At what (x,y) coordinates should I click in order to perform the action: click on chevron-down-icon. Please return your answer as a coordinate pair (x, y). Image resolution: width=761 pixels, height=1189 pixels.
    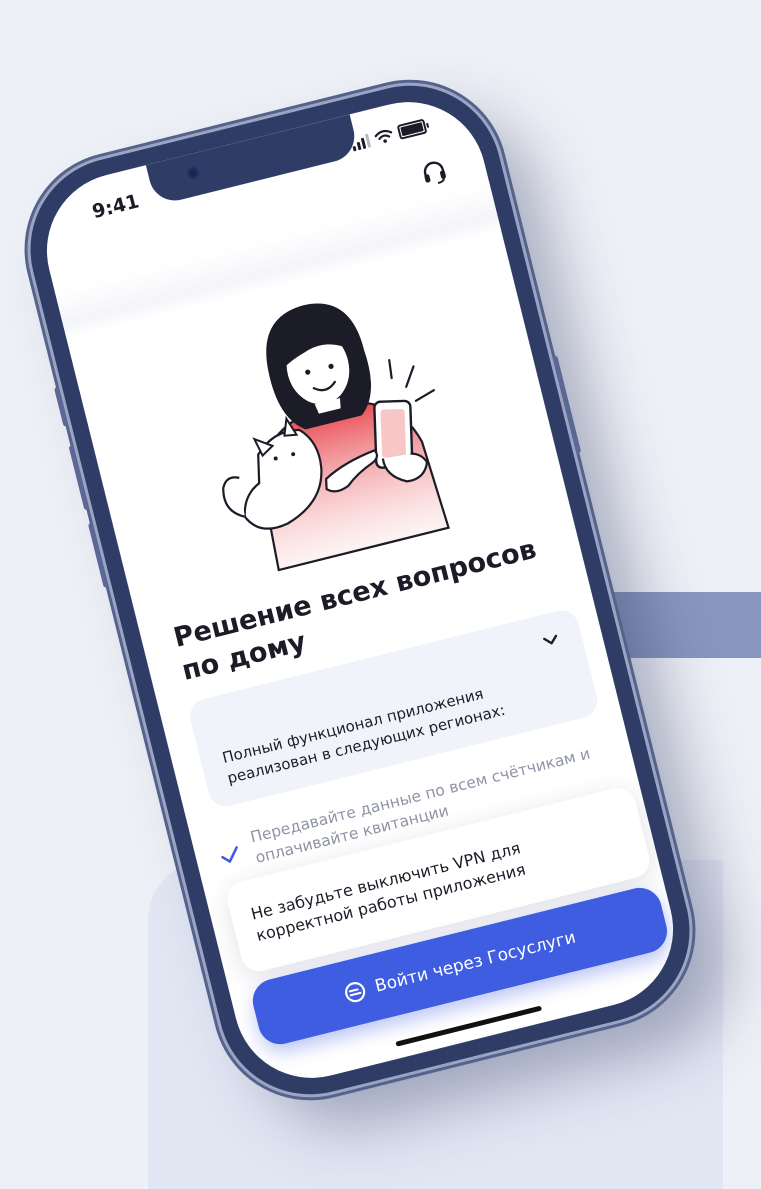
    Looking at the image, I should click on (551, 640).